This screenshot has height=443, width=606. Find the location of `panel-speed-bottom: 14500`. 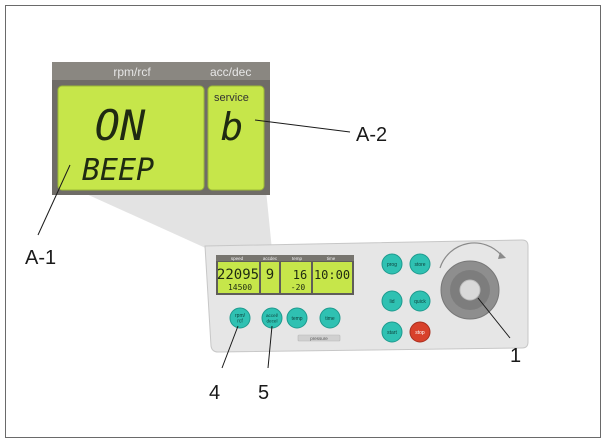

panel-speed-bottom: 14500 is located at coordinates (240, 287).